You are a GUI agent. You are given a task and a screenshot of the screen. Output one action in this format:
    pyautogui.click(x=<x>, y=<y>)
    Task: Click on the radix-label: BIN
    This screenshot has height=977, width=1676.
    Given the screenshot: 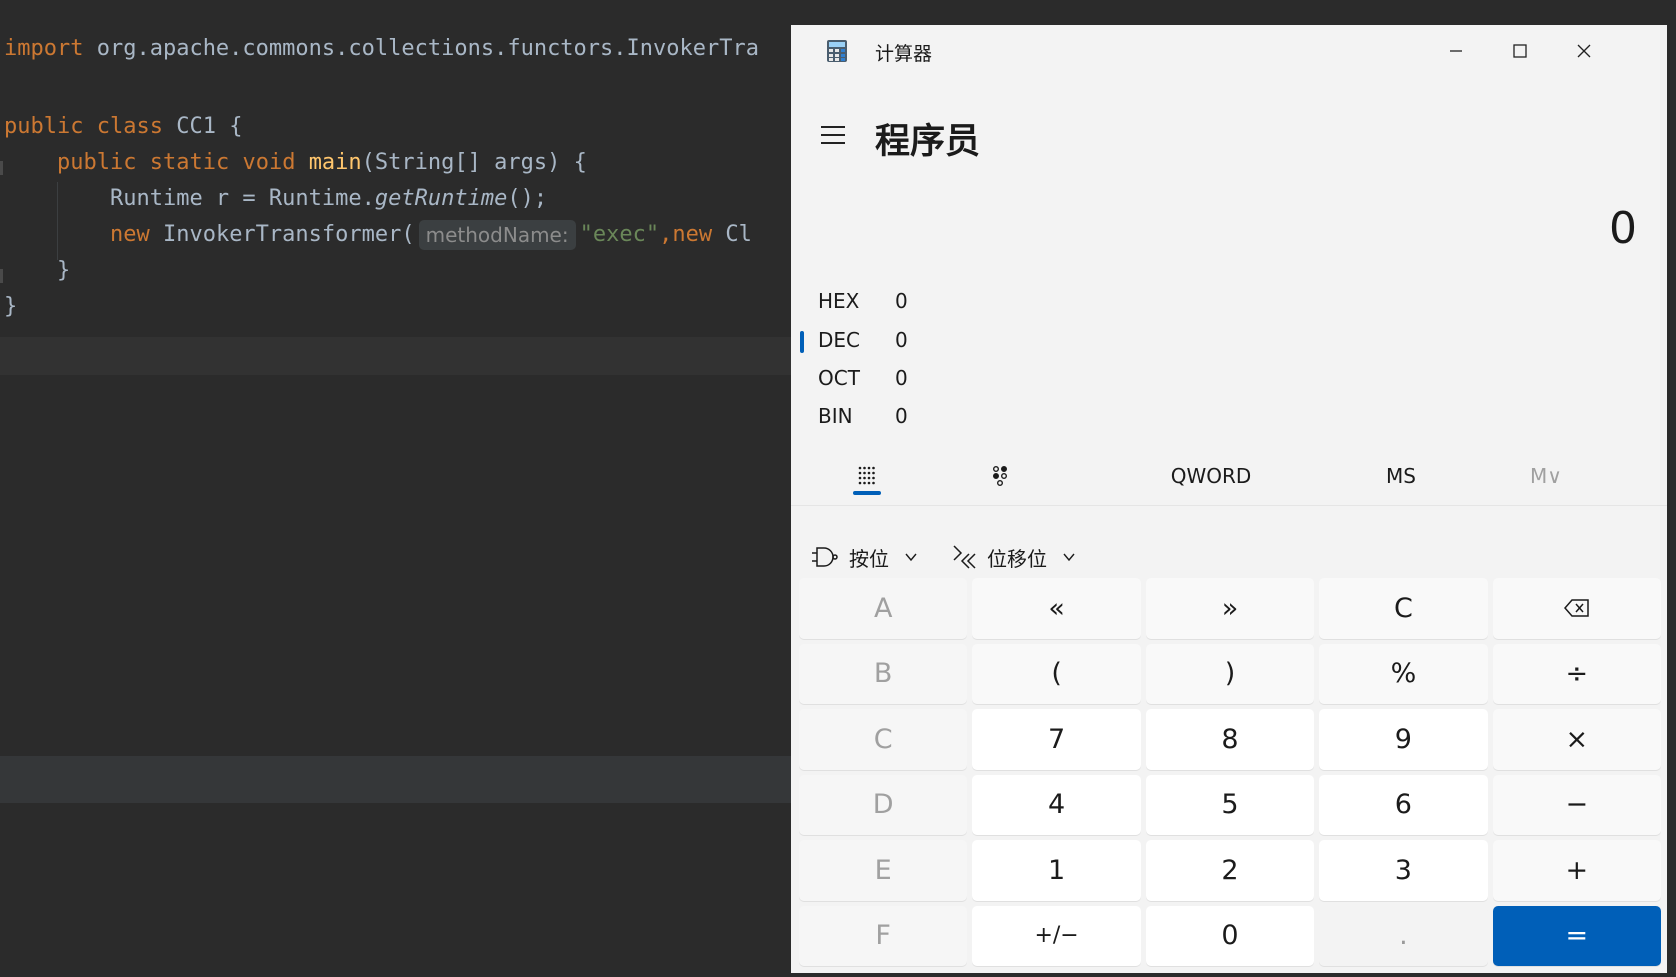 What is the action you would take?
    pyautogui.click(x=835, y=416)
    